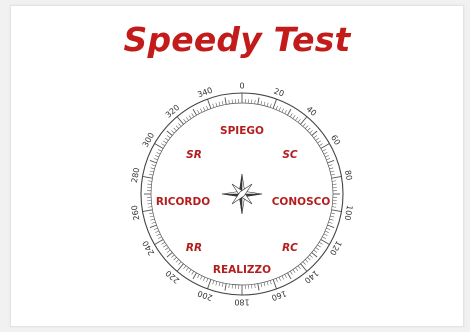 The image size is (470, 332). Describe the element at coordinates (172, 111) in the screenshot. I see `degree-label: 320` at that location.